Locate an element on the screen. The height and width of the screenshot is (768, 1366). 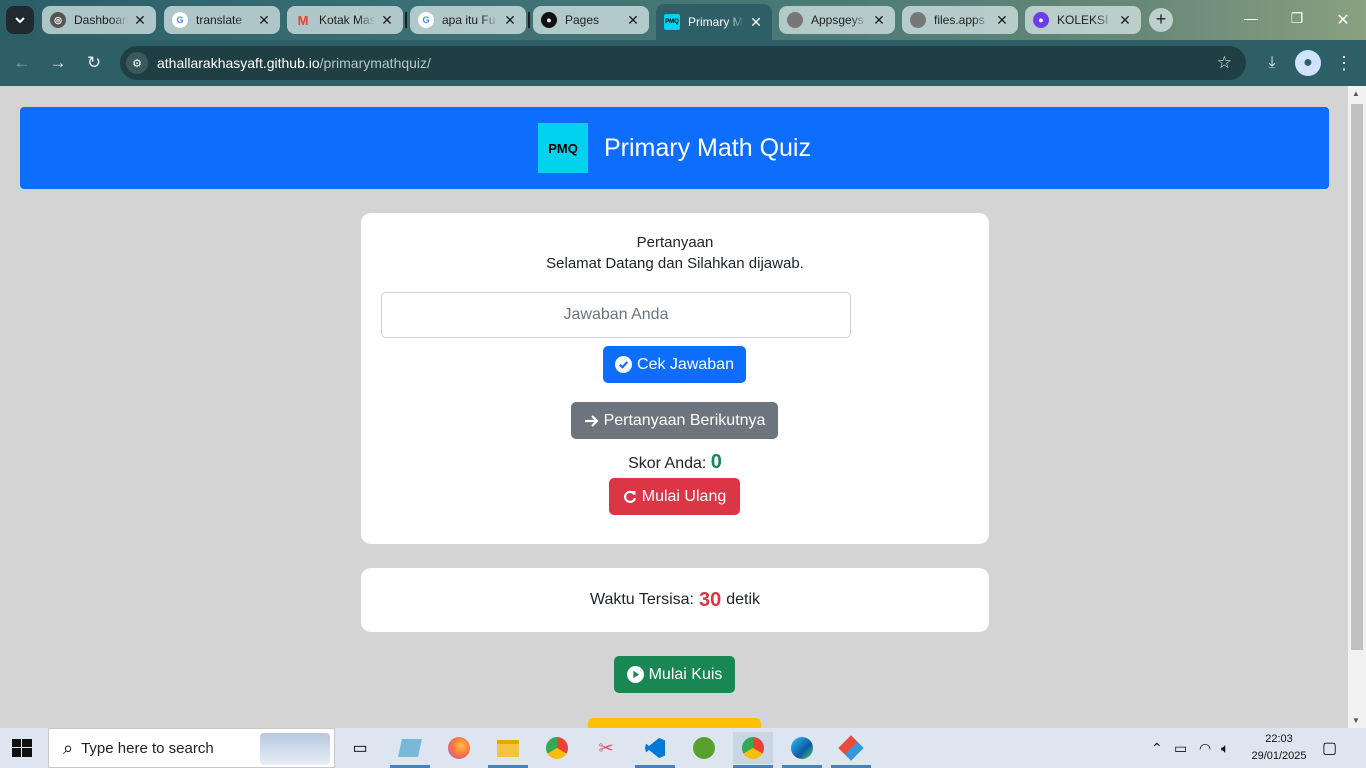
timer-label: Waktu Tersisa: is located at coordinates (641, 599).